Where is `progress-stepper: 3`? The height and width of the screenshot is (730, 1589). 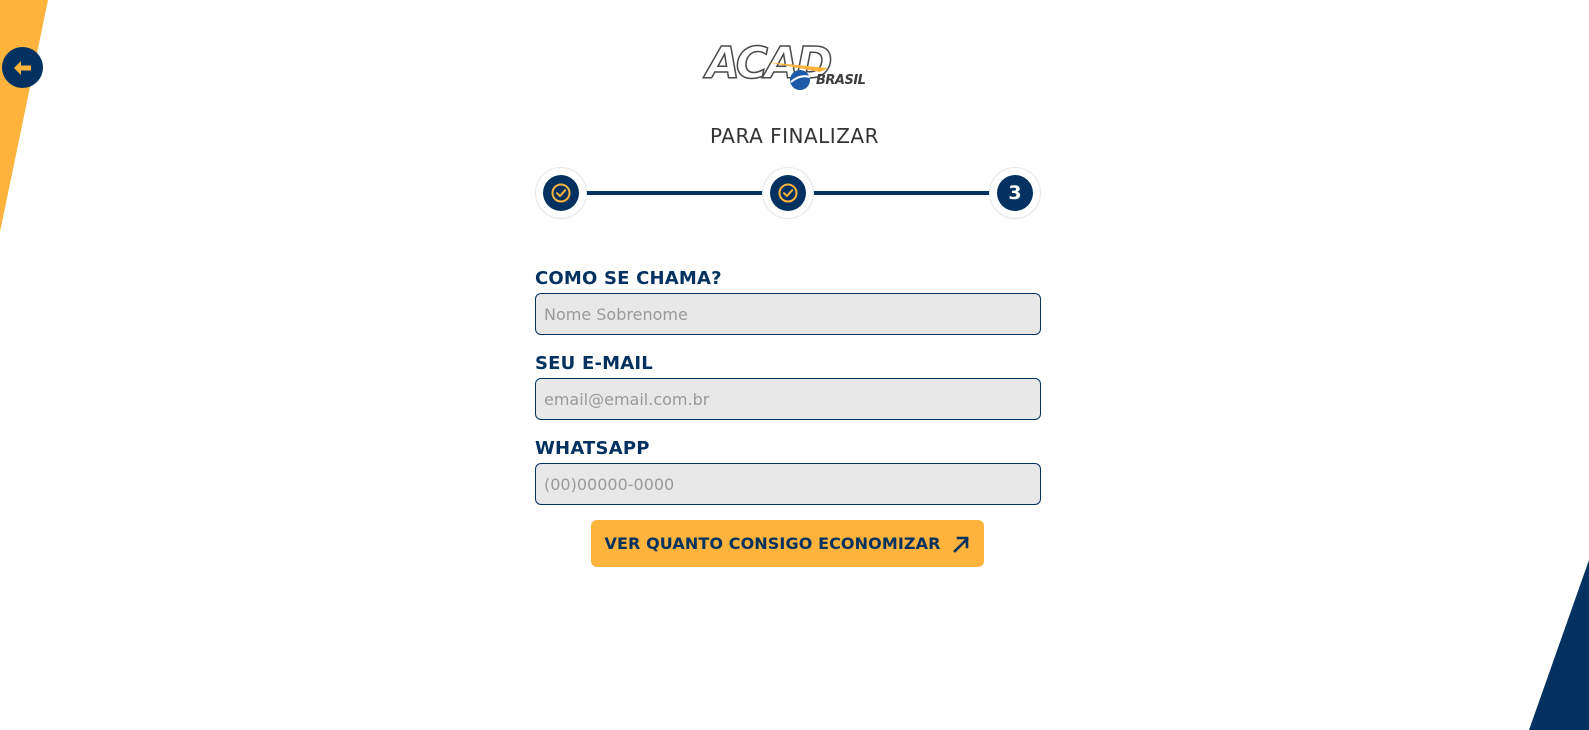
progress-stepper: 3 is located at coordinates (788, 193).